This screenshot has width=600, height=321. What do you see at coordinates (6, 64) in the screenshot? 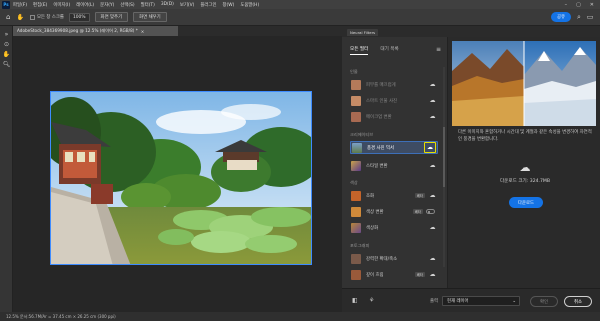
I see `zoom-tool-icon: 🔍︎` at bounding box center [6, 64].